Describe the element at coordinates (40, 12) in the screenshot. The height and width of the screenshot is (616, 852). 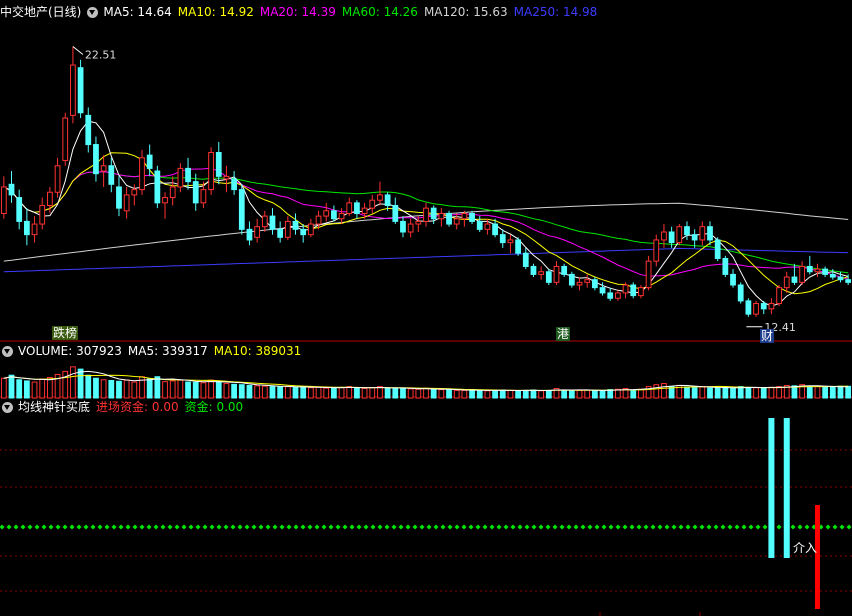
I see `stock-title: 中交地产(日线)` at that location.